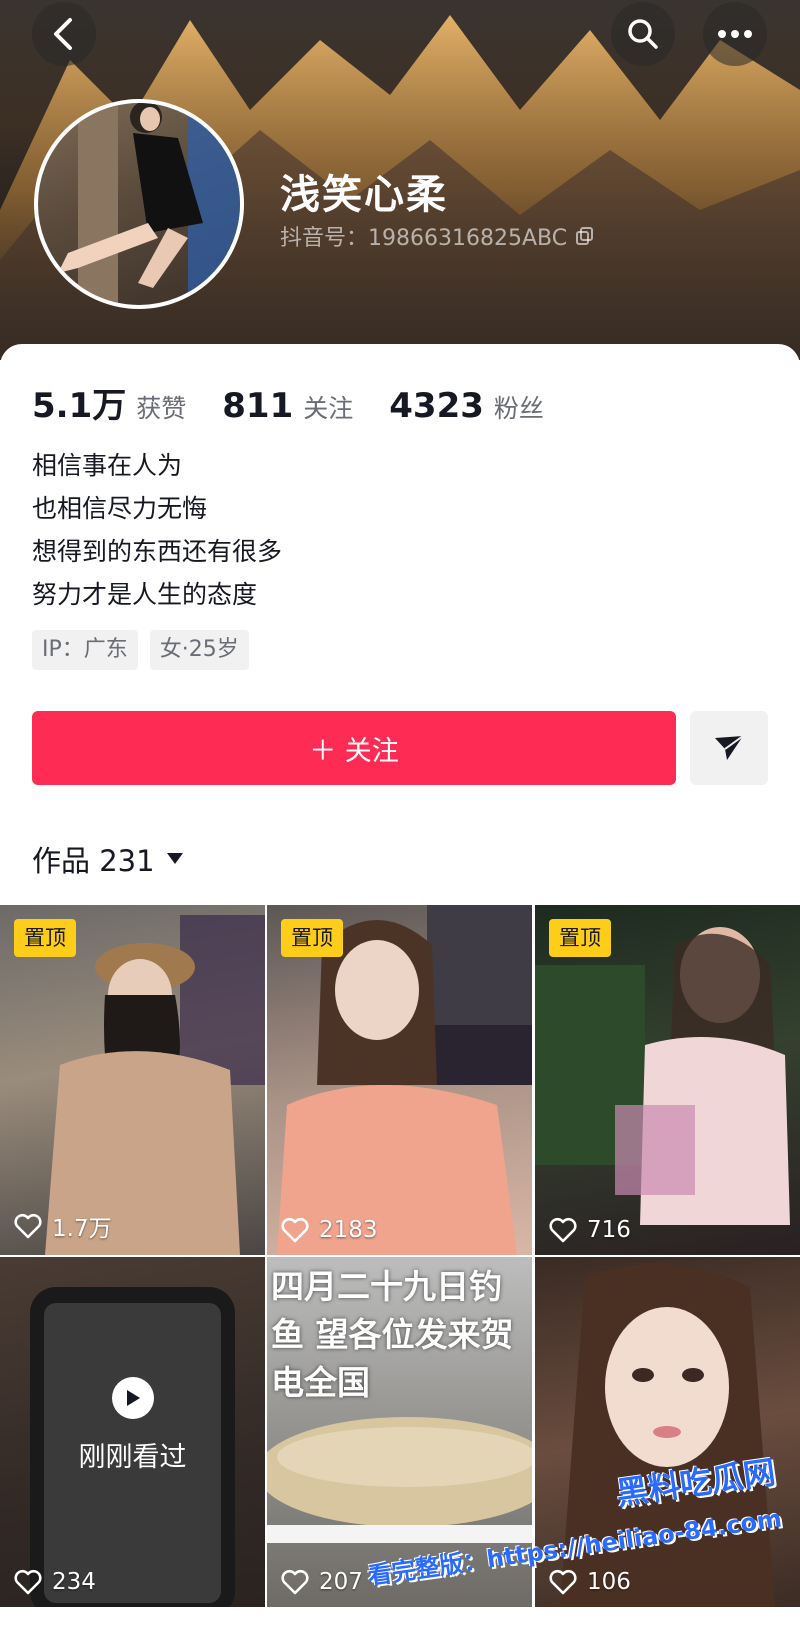 The height and width of the screenshot is (1625, 800). Describe the element at coordinates (348, 1230) in the screenshot. I see `like-count-text: 2183` at that location.